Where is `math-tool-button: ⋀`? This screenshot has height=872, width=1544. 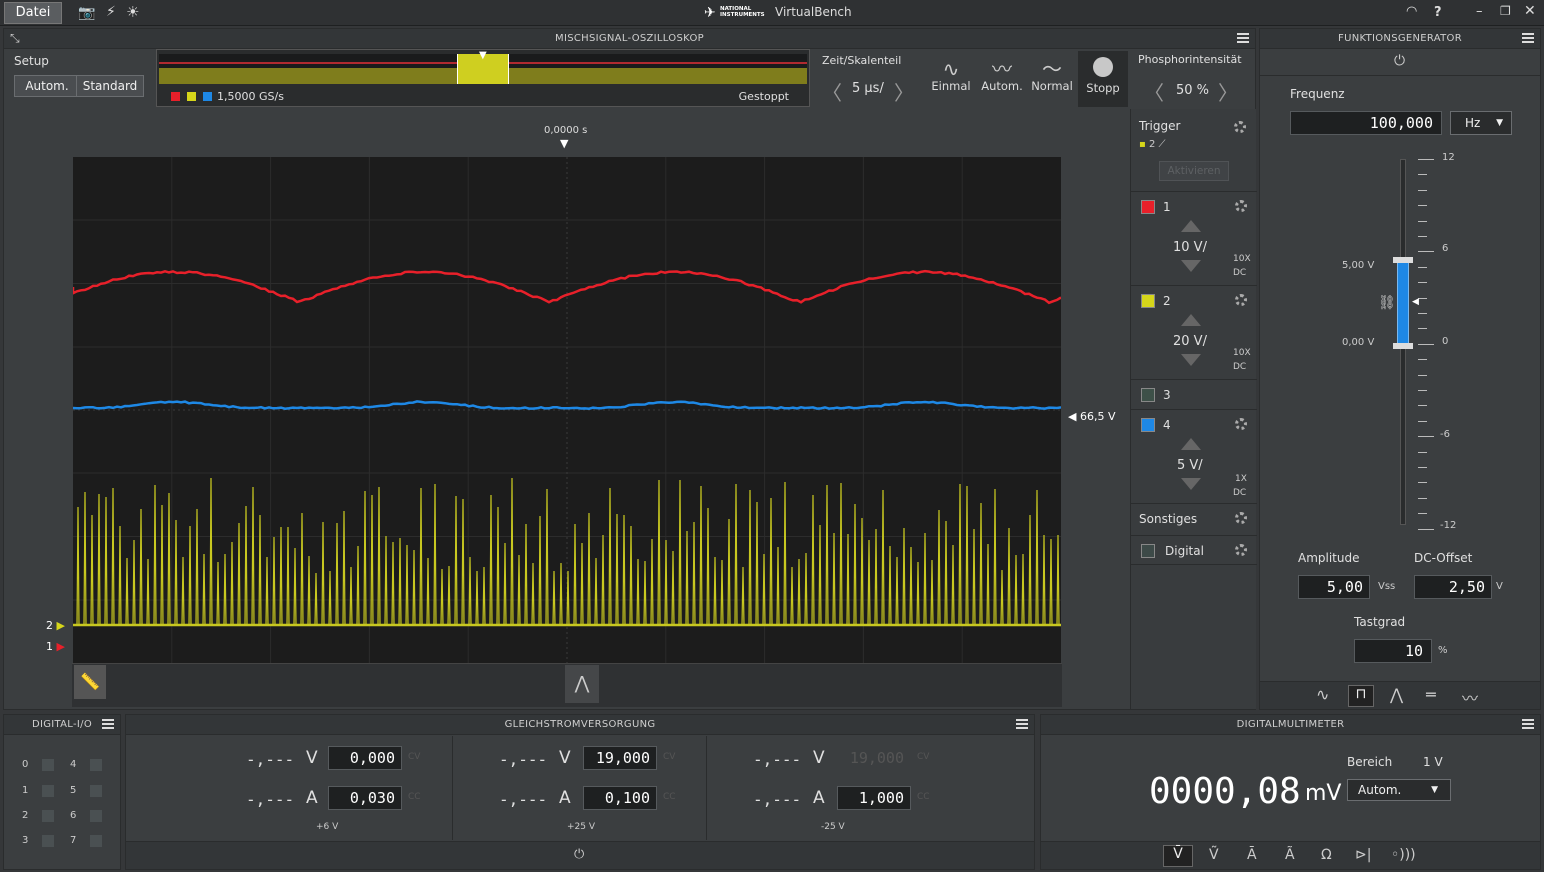 math-tool-button: ⋀ is located at coordinates (582, 684).